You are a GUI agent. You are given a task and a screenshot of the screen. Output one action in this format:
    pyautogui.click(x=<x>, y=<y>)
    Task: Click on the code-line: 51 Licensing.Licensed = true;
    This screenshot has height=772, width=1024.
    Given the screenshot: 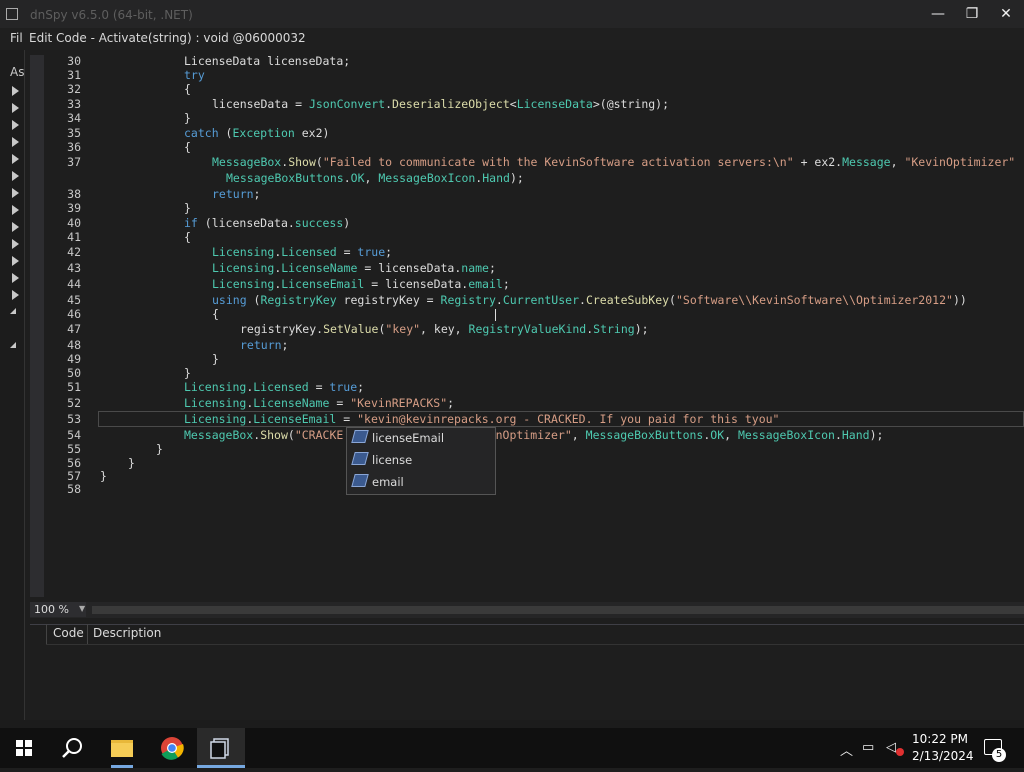 What is the action you would take?
    pyautogui.click(x=536, y=387)
    